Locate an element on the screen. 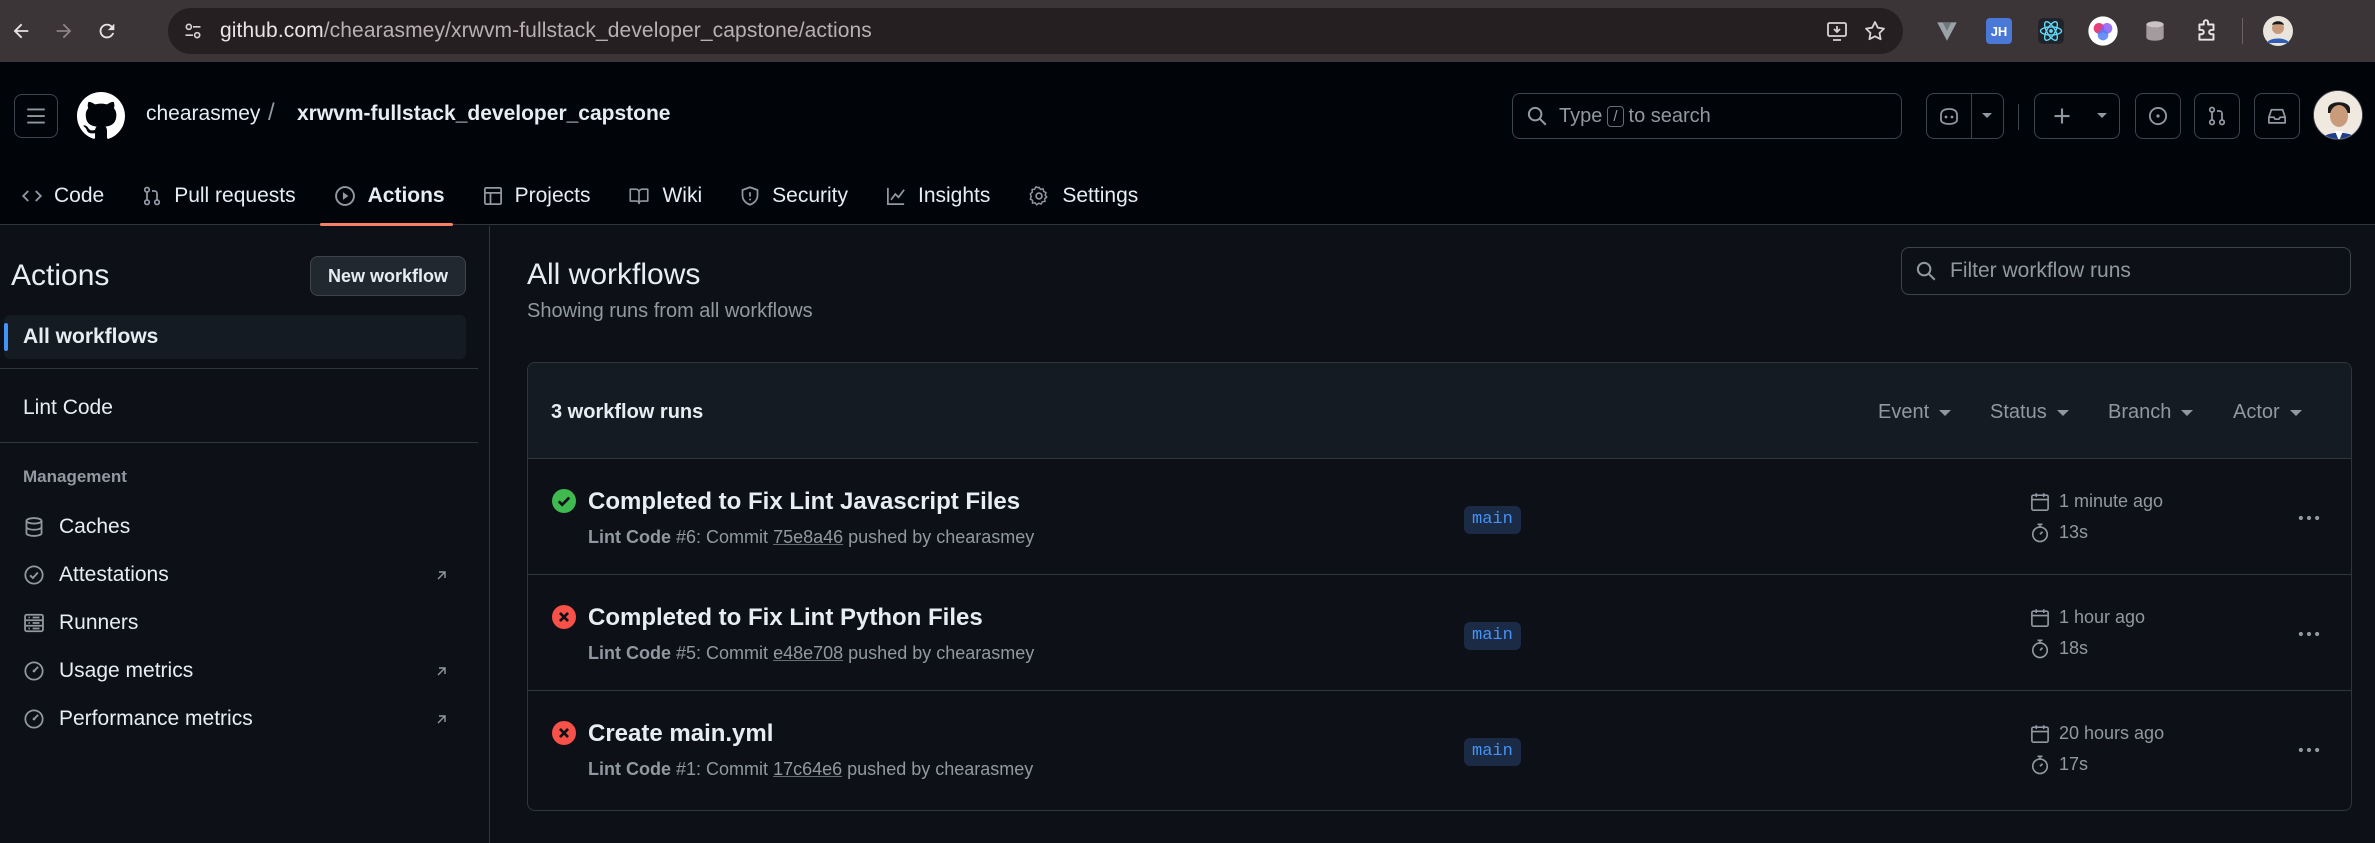 Image resolution: width=2375 pixels, height=843 pixels. copilot-dropdown is located at coordinates (1987, 116).